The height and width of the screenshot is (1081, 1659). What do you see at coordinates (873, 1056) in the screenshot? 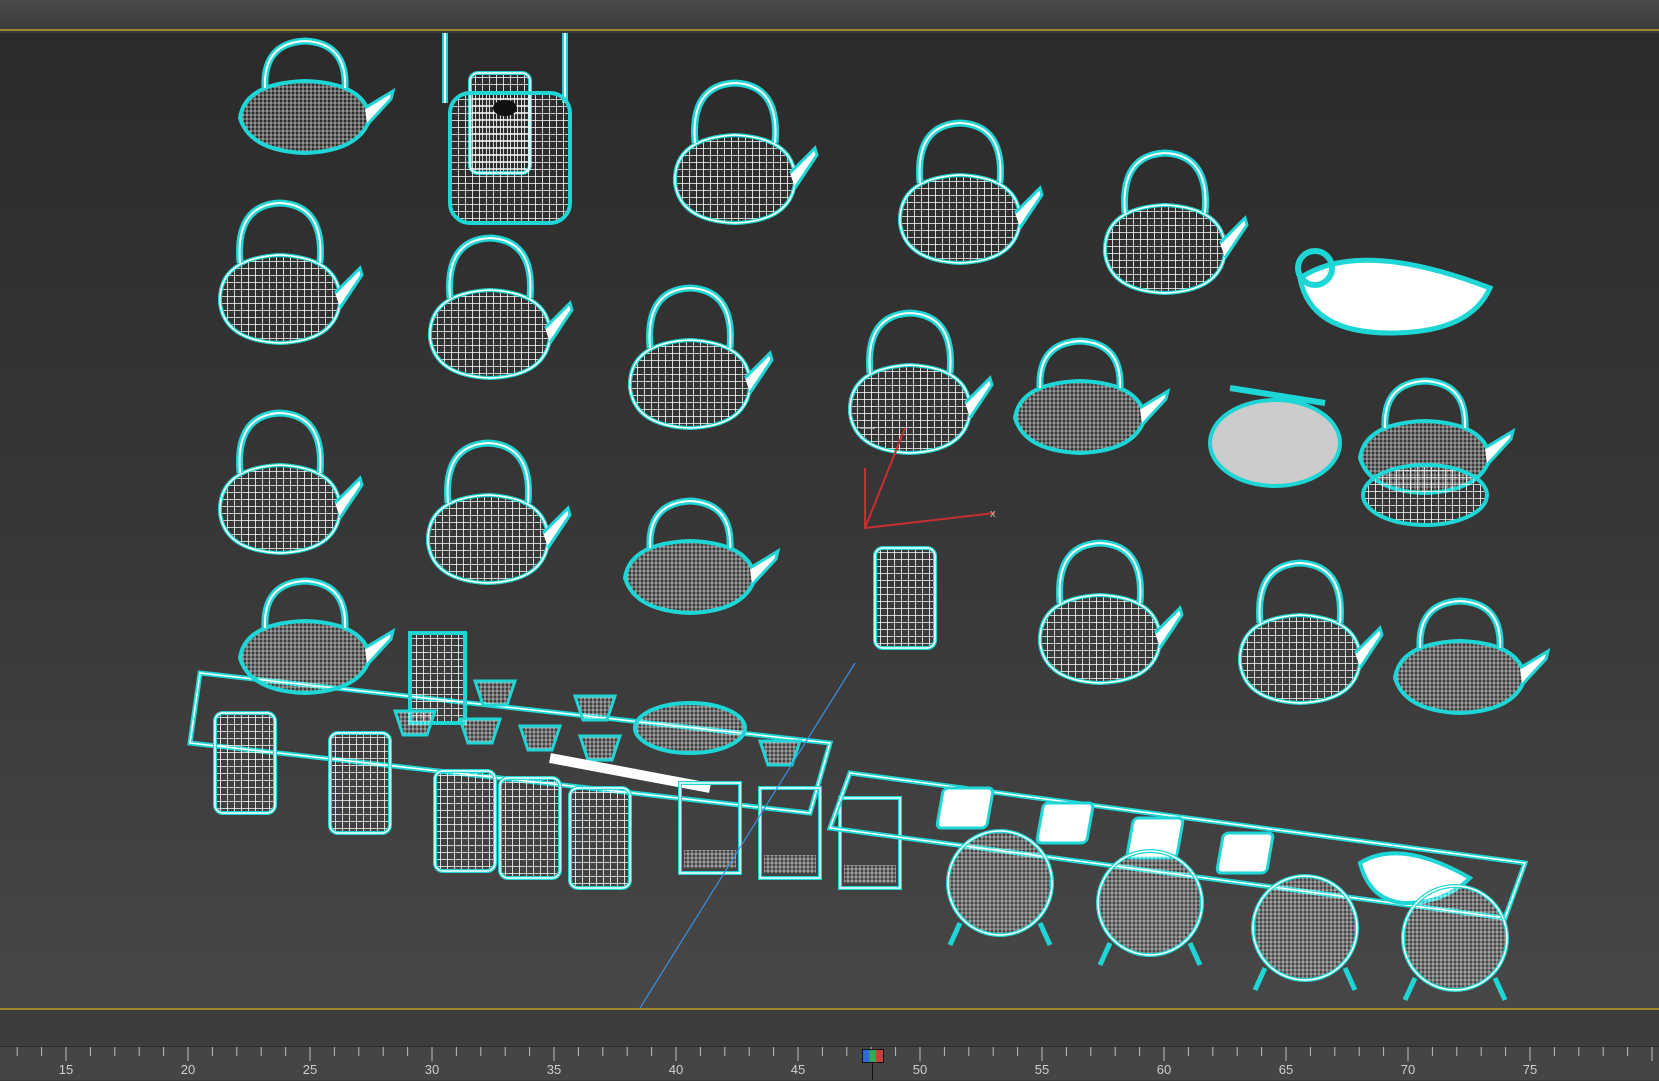
I see `time-slider` at bounding box center [873, 1056].